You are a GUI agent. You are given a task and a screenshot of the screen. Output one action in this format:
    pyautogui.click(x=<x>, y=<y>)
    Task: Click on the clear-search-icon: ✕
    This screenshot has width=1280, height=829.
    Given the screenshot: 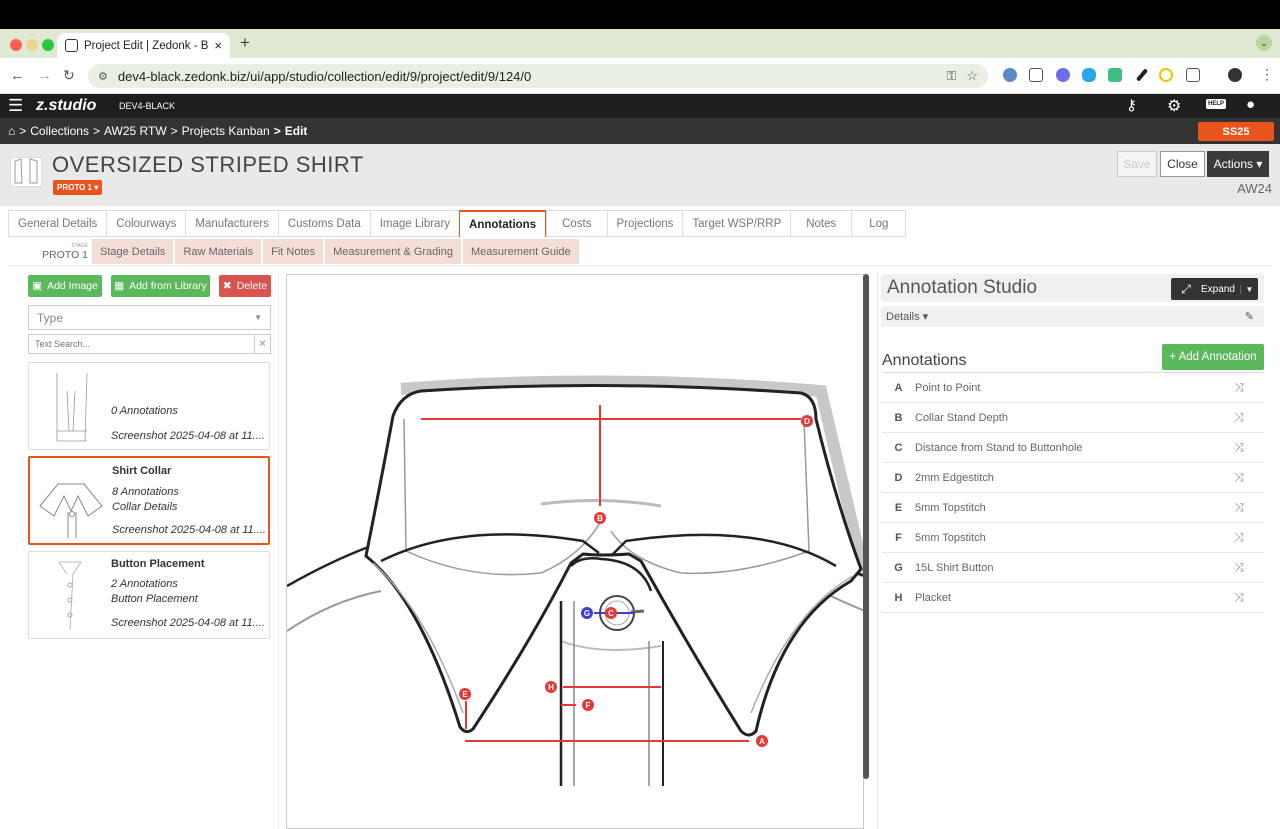 What is the action you would take?
    pyautogui.click(x=262, y=344)
    